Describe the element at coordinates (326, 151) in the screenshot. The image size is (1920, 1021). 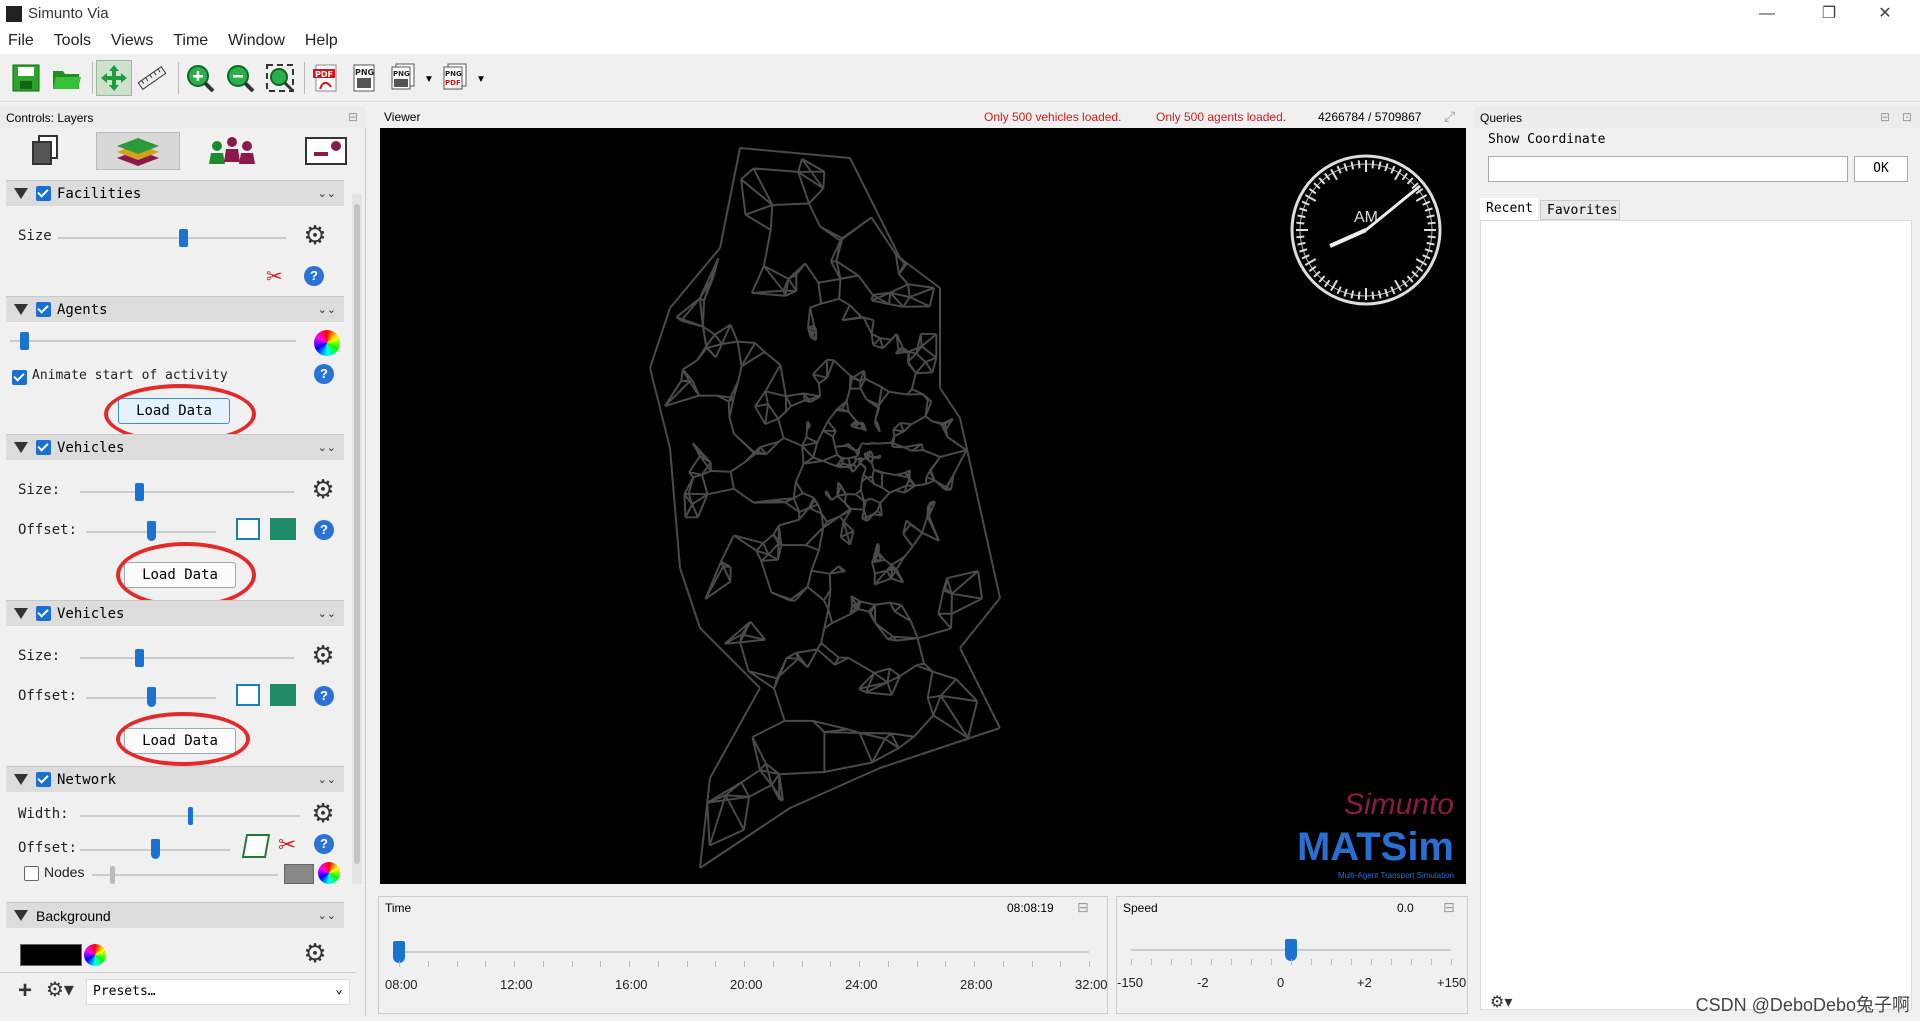
I see `settings-icon` at that location.